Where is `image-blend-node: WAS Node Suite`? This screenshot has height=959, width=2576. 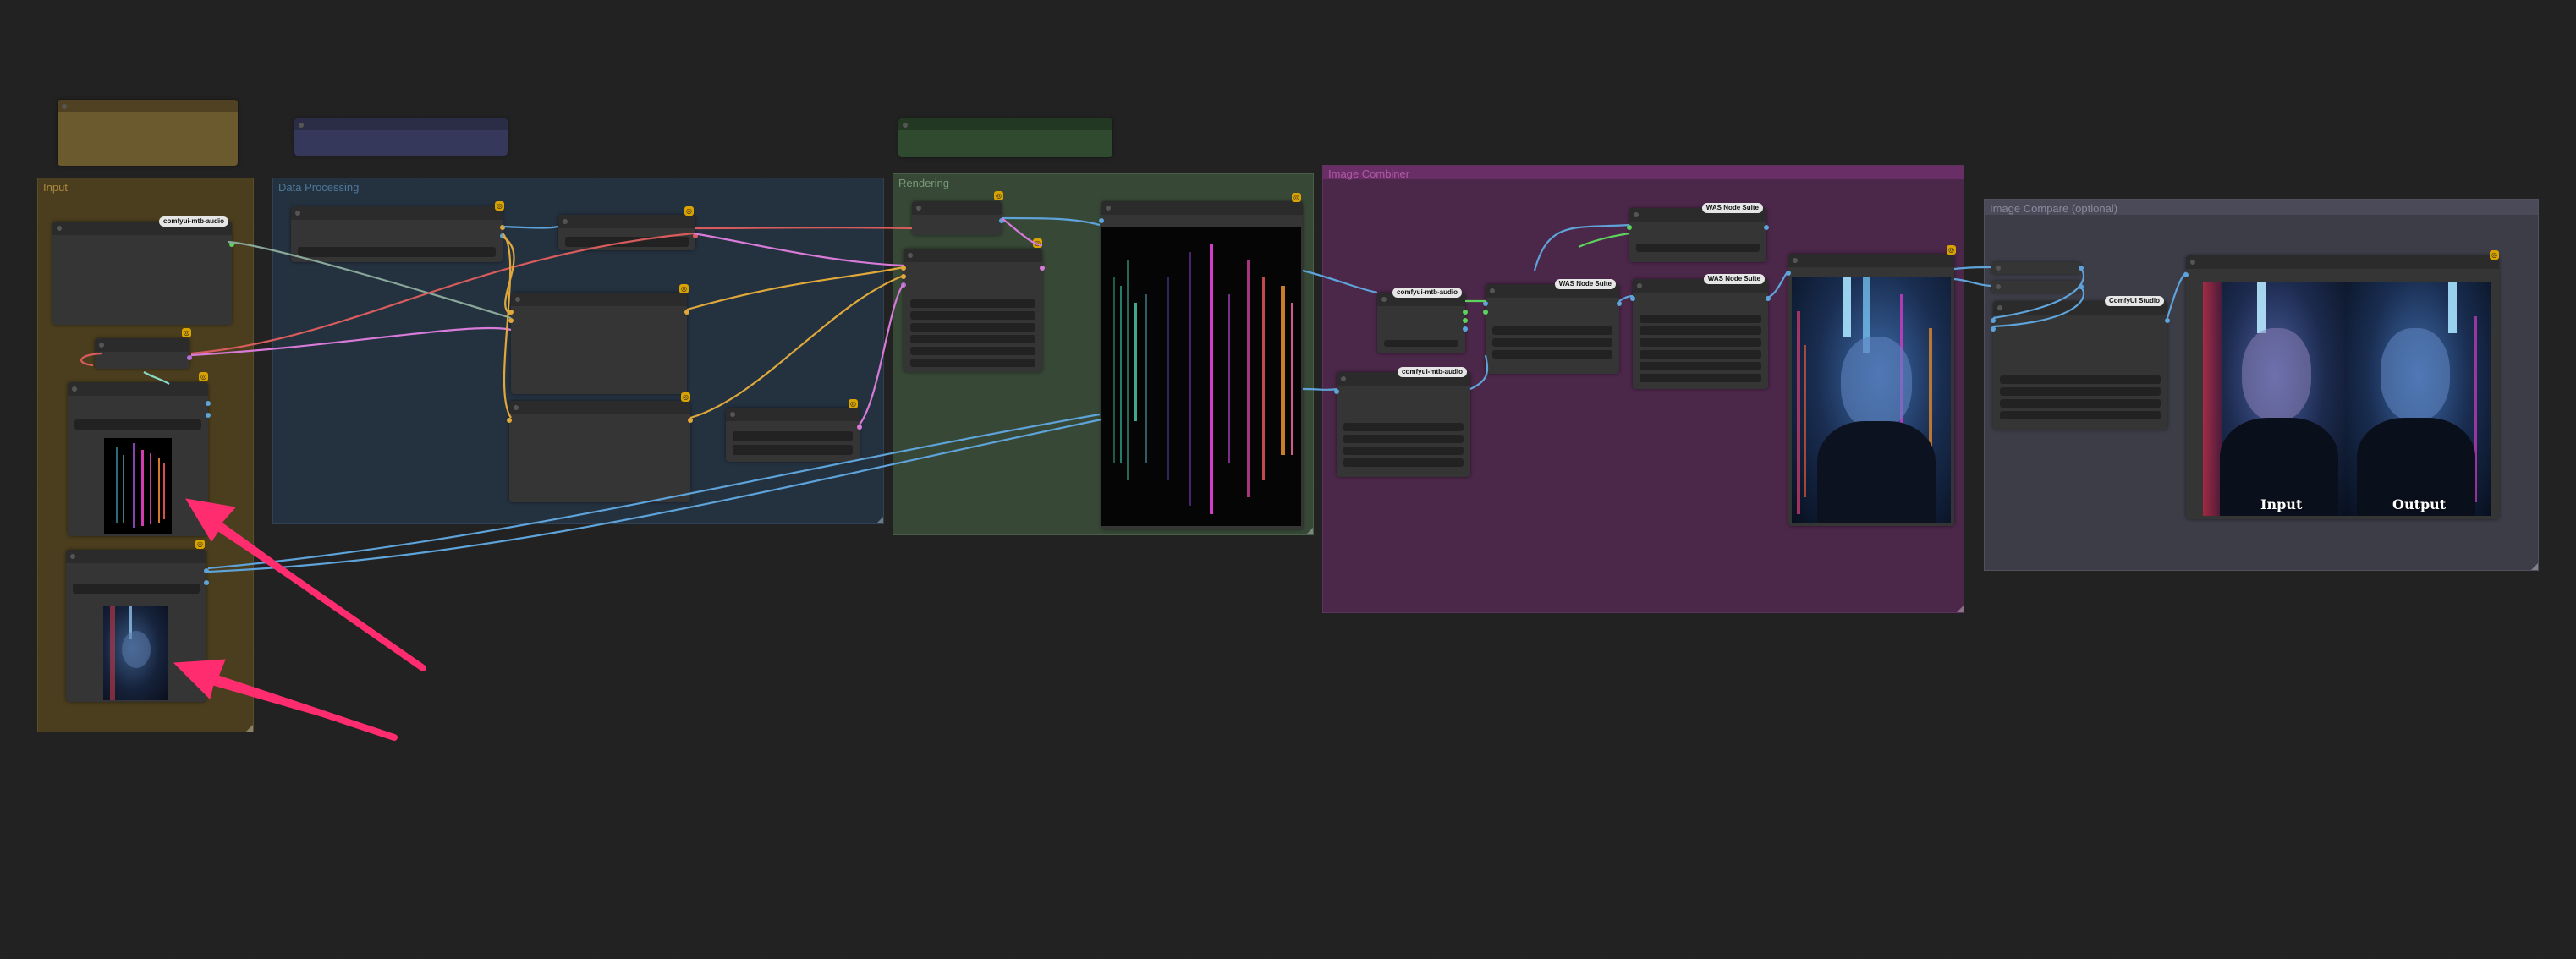 image-blend-node: WAS Node Suite is located at coordinates (1553, 326).